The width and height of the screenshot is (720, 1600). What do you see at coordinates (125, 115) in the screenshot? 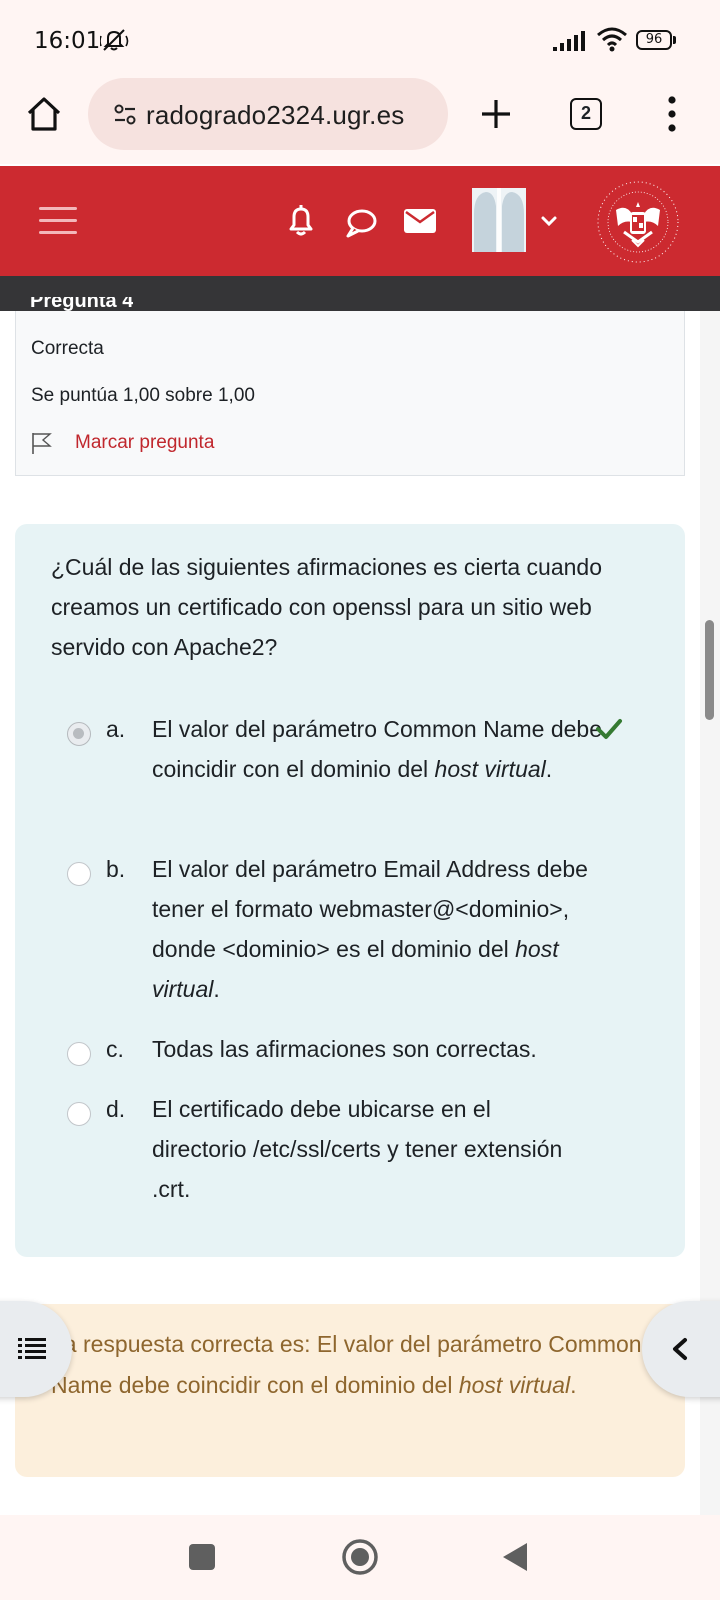
I see `site-settings-icon` at bounding box center [125, 115].